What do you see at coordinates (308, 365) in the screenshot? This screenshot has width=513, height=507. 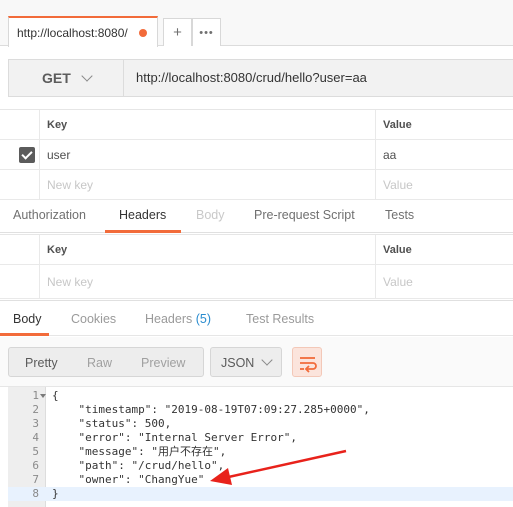 I see `wrap-lines-icon` at bounding box center [308, 365].